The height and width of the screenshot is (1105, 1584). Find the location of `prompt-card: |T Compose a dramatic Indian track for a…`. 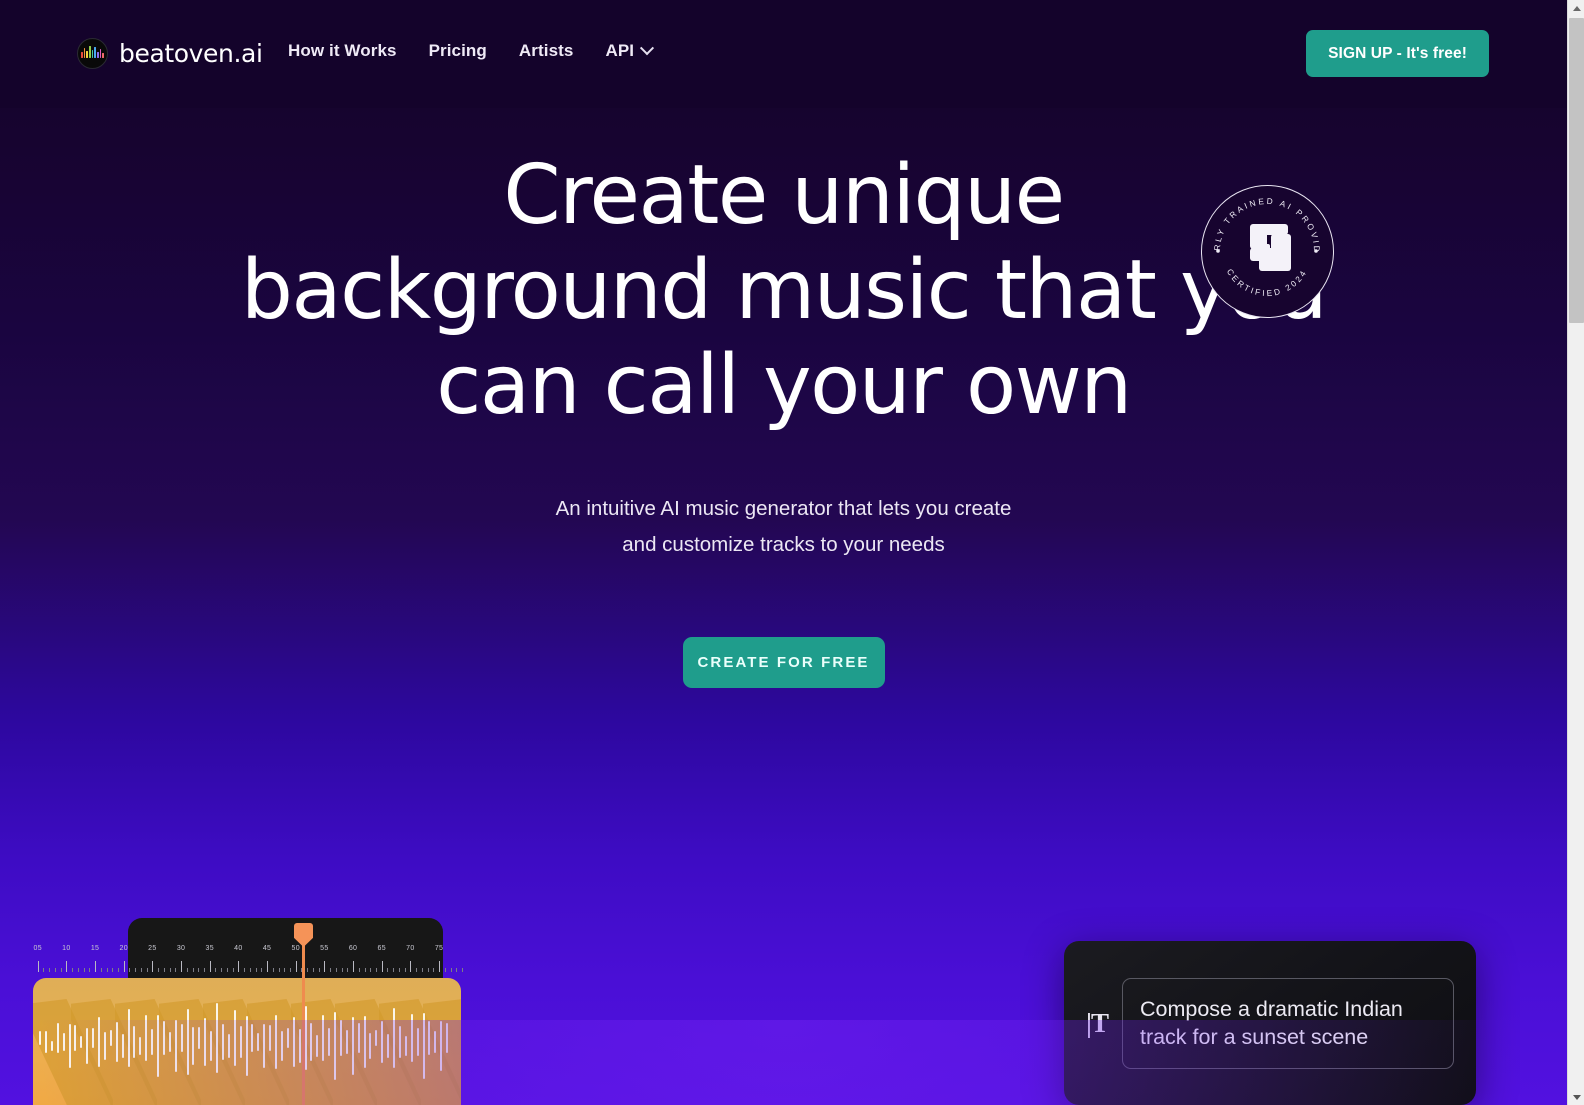

prompt-card: |T Compose a dramatic Indian track for a… is located at coordinates (1270, 1023).